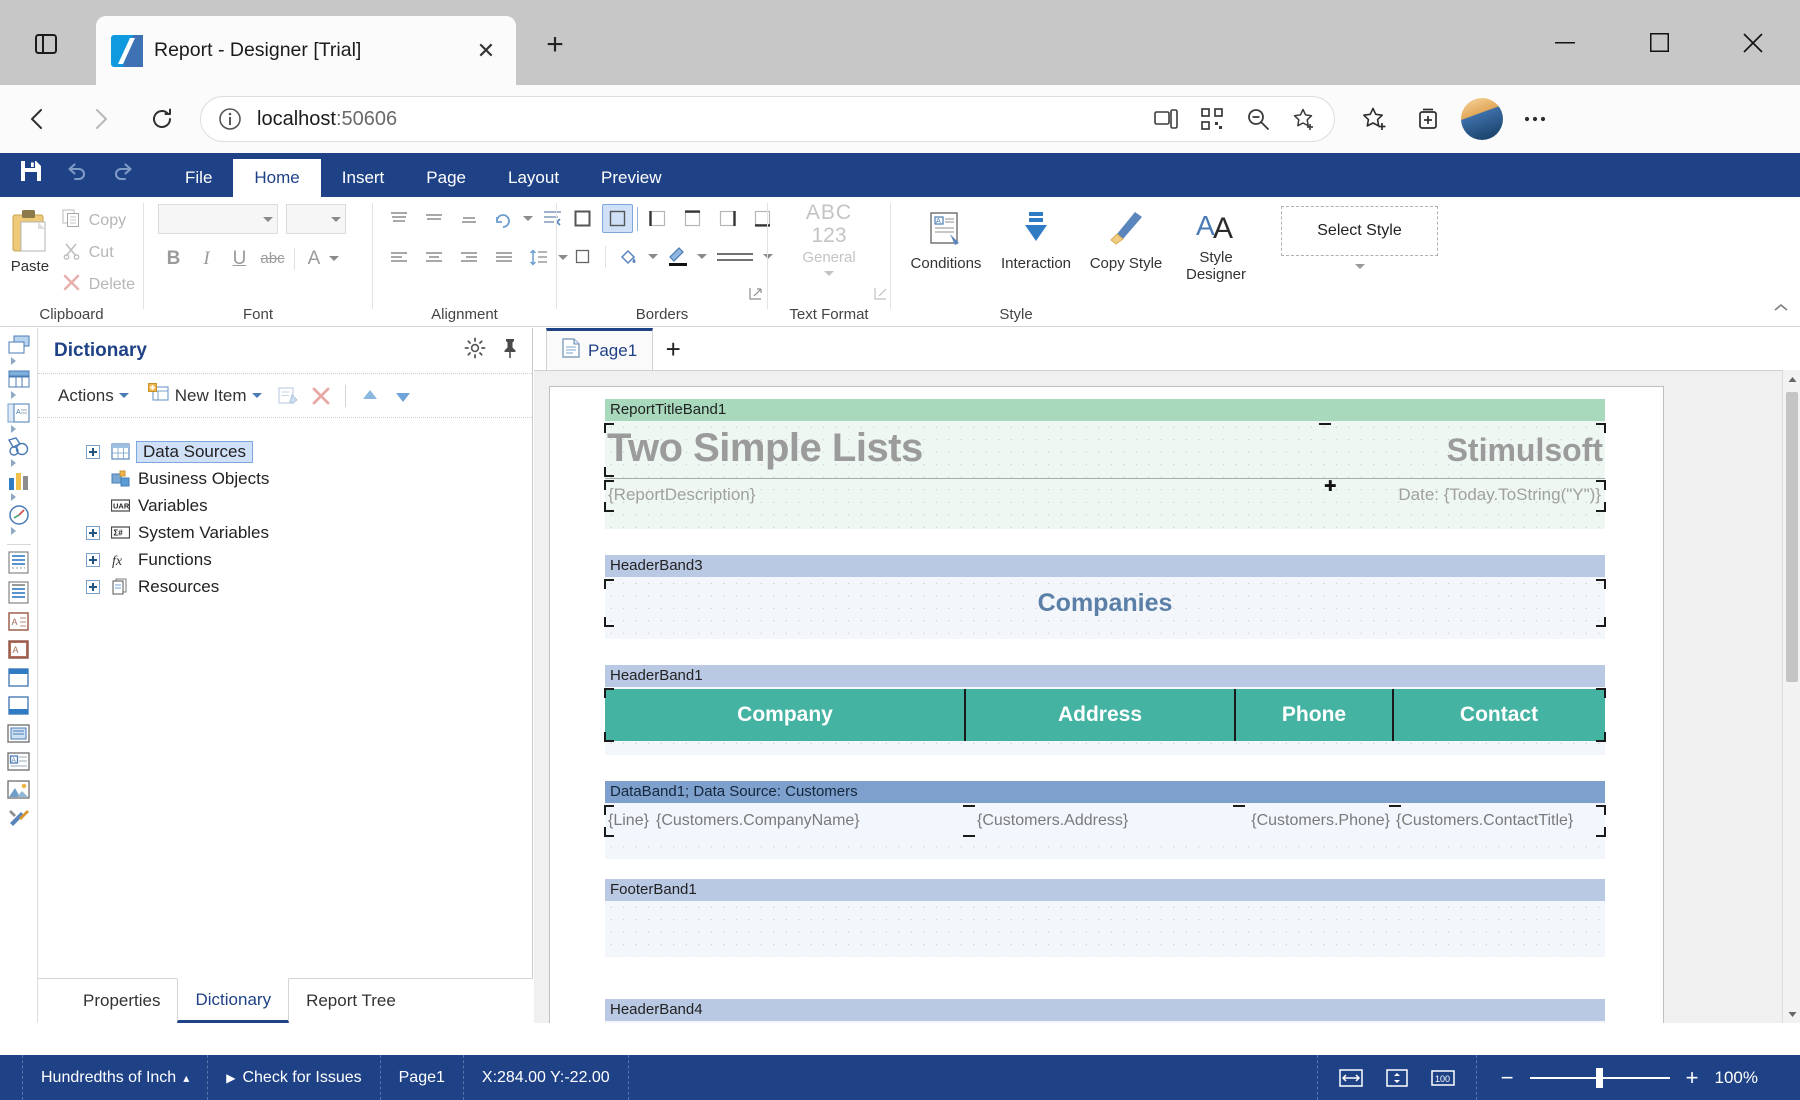 The width and height of the screenshot is (1800, 1100). Describe the element at coordinates (1166, 119) in the screenshot. I see `cast-device-icon` at that location.